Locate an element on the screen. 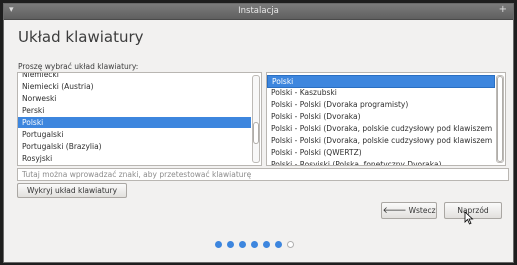  variant-list-scrollbar is located at coordinates (500, 119).